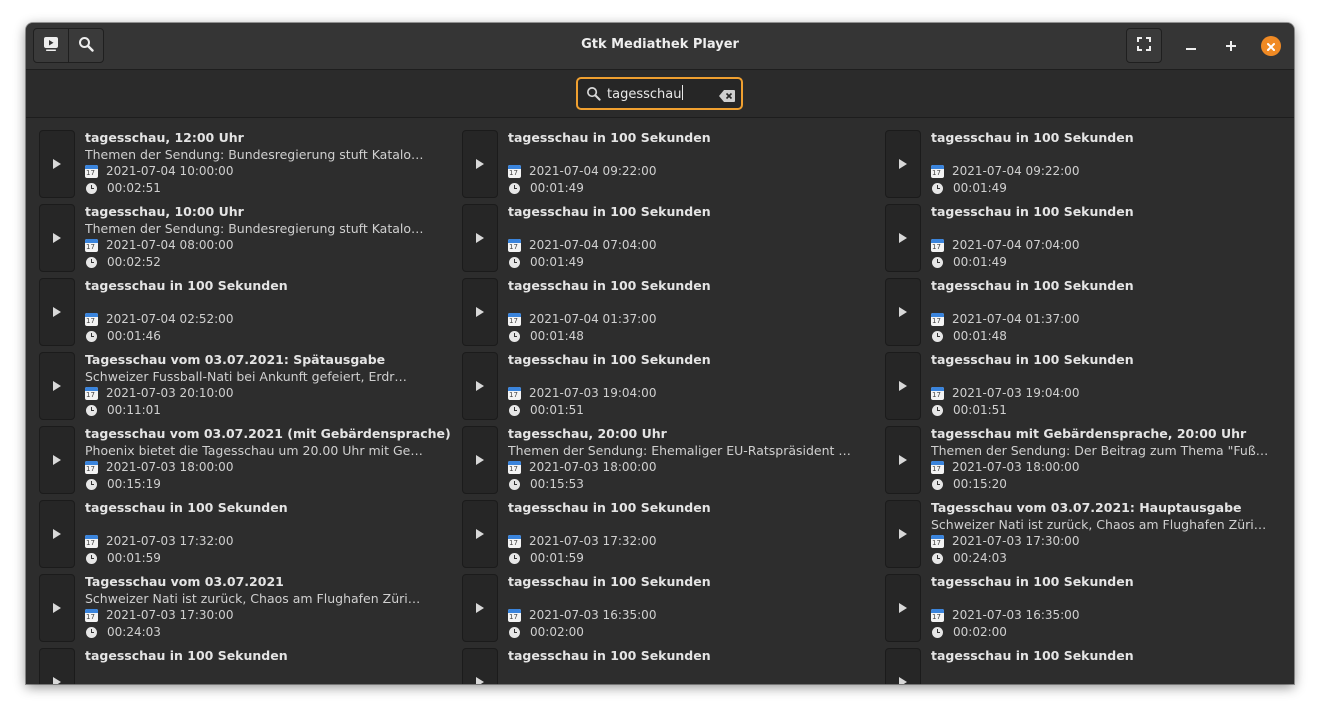 Image resolution: width=1320 pixels, height=713 pixels. What do you see at coordinates (593, 393) in the screenshot?
I see `item-date: 2021-07-03 19:04:00` at bounding box center [593, 393].